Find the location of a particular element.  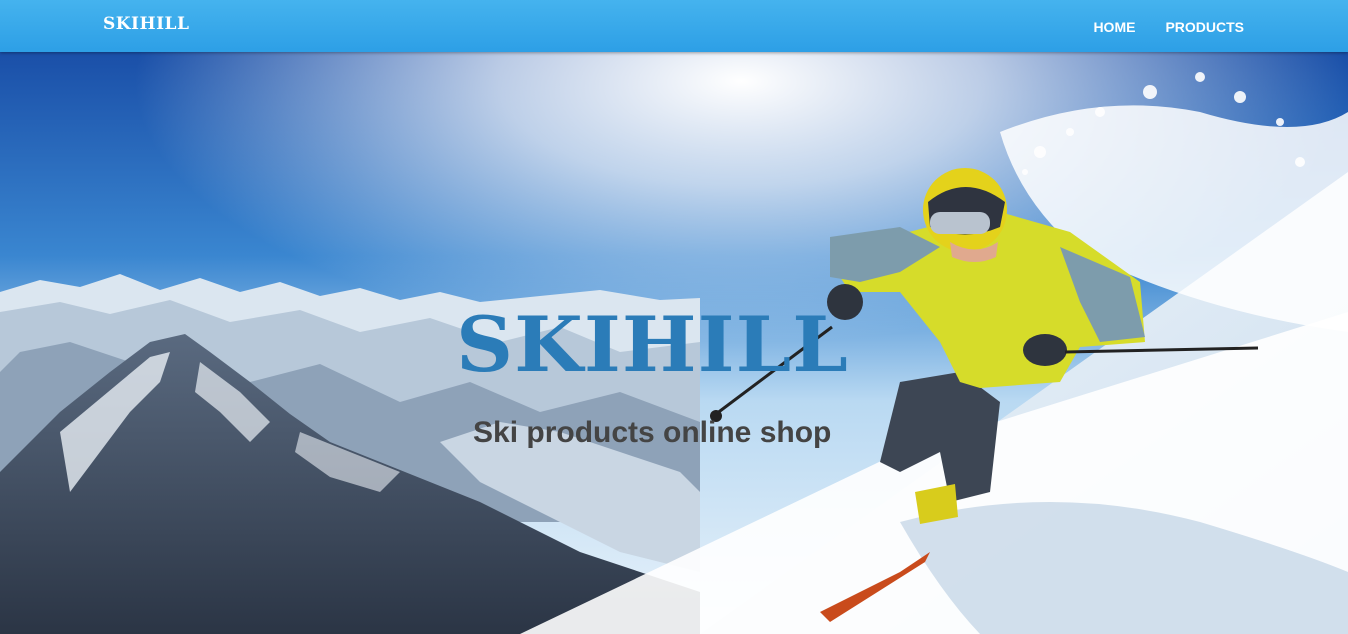

brand-logo: SKIHILL is located at coordinates (146, 24).